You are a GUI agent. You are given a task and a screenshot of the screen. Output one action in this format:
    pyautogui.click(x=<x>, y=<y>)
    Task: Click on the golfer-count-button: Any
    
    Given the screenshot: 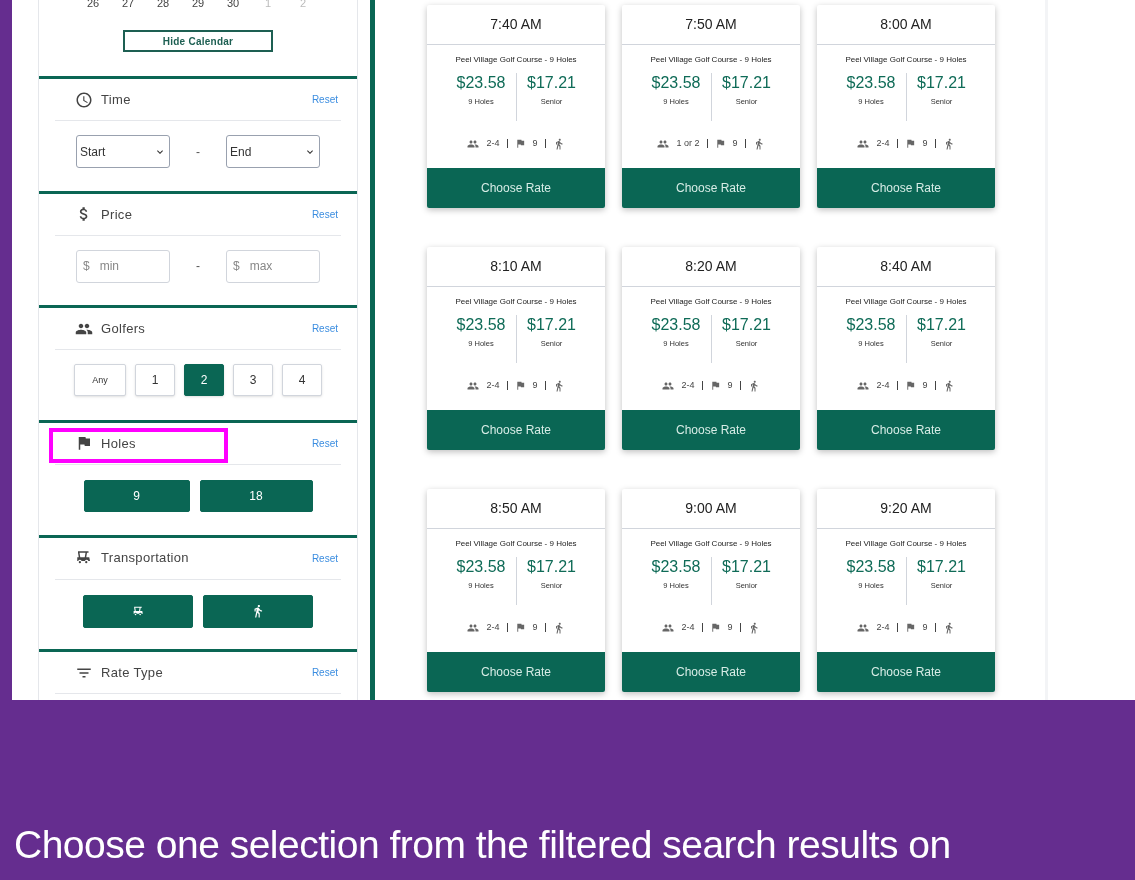 What is the action you would take?
    pyautogui.click(x=100, y=380)
    